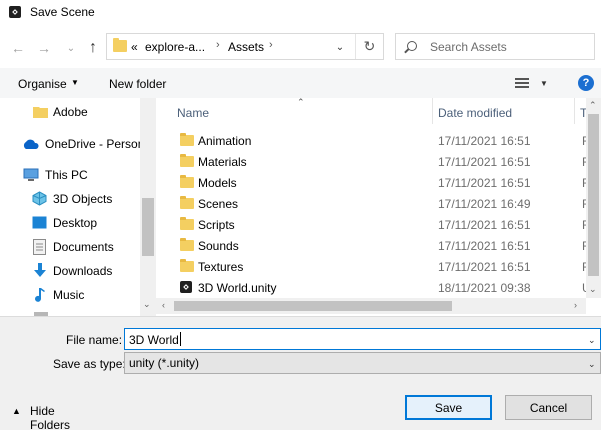 Image resolution: width=601 pixels, height=430 pixels. Describe the element at coordinates (137, 84) in the screenshot. I see `new-folder-button: New folder` at that location.